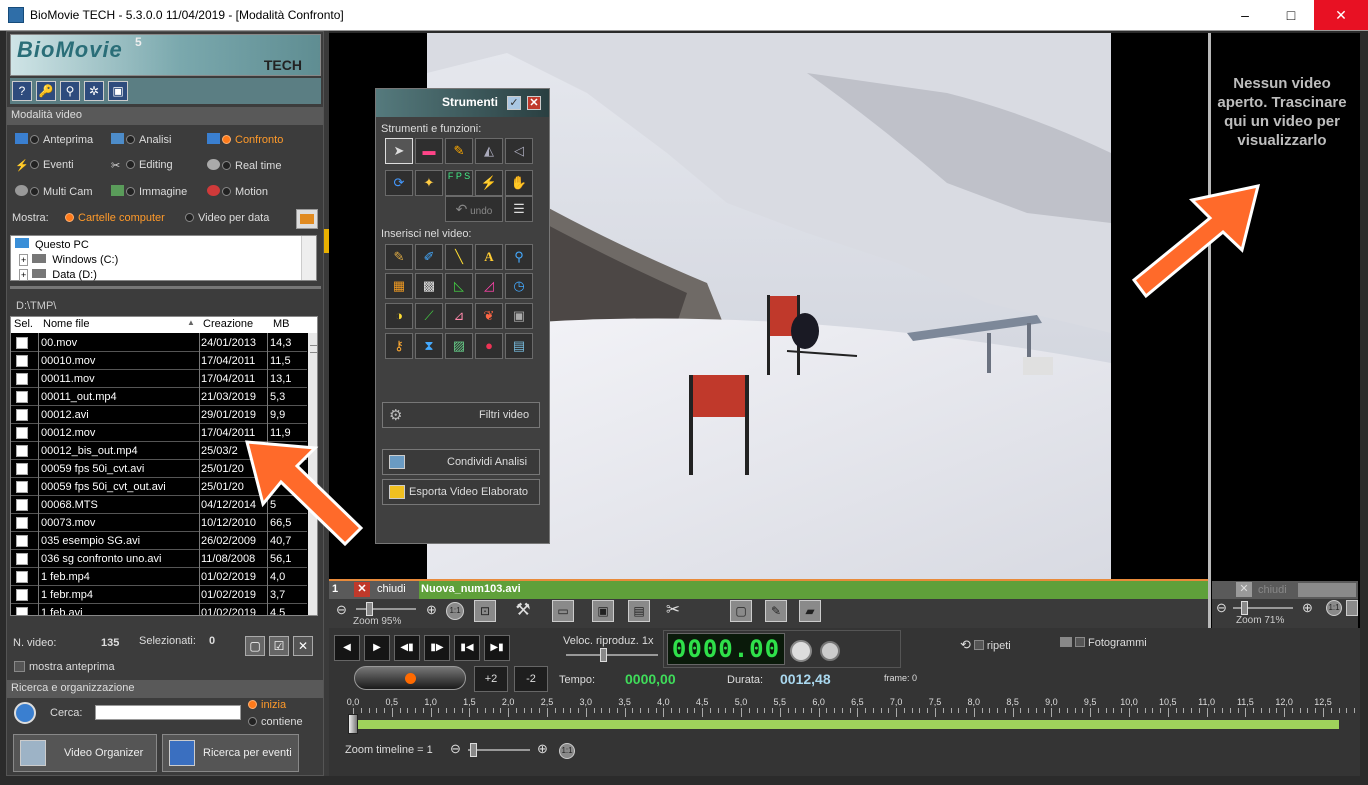 The image size is (1368, 785). What do you see at coordinates (489, 346) in the screenshot?
I see `overlay-icon: ●` at bounding box center [489, 346].